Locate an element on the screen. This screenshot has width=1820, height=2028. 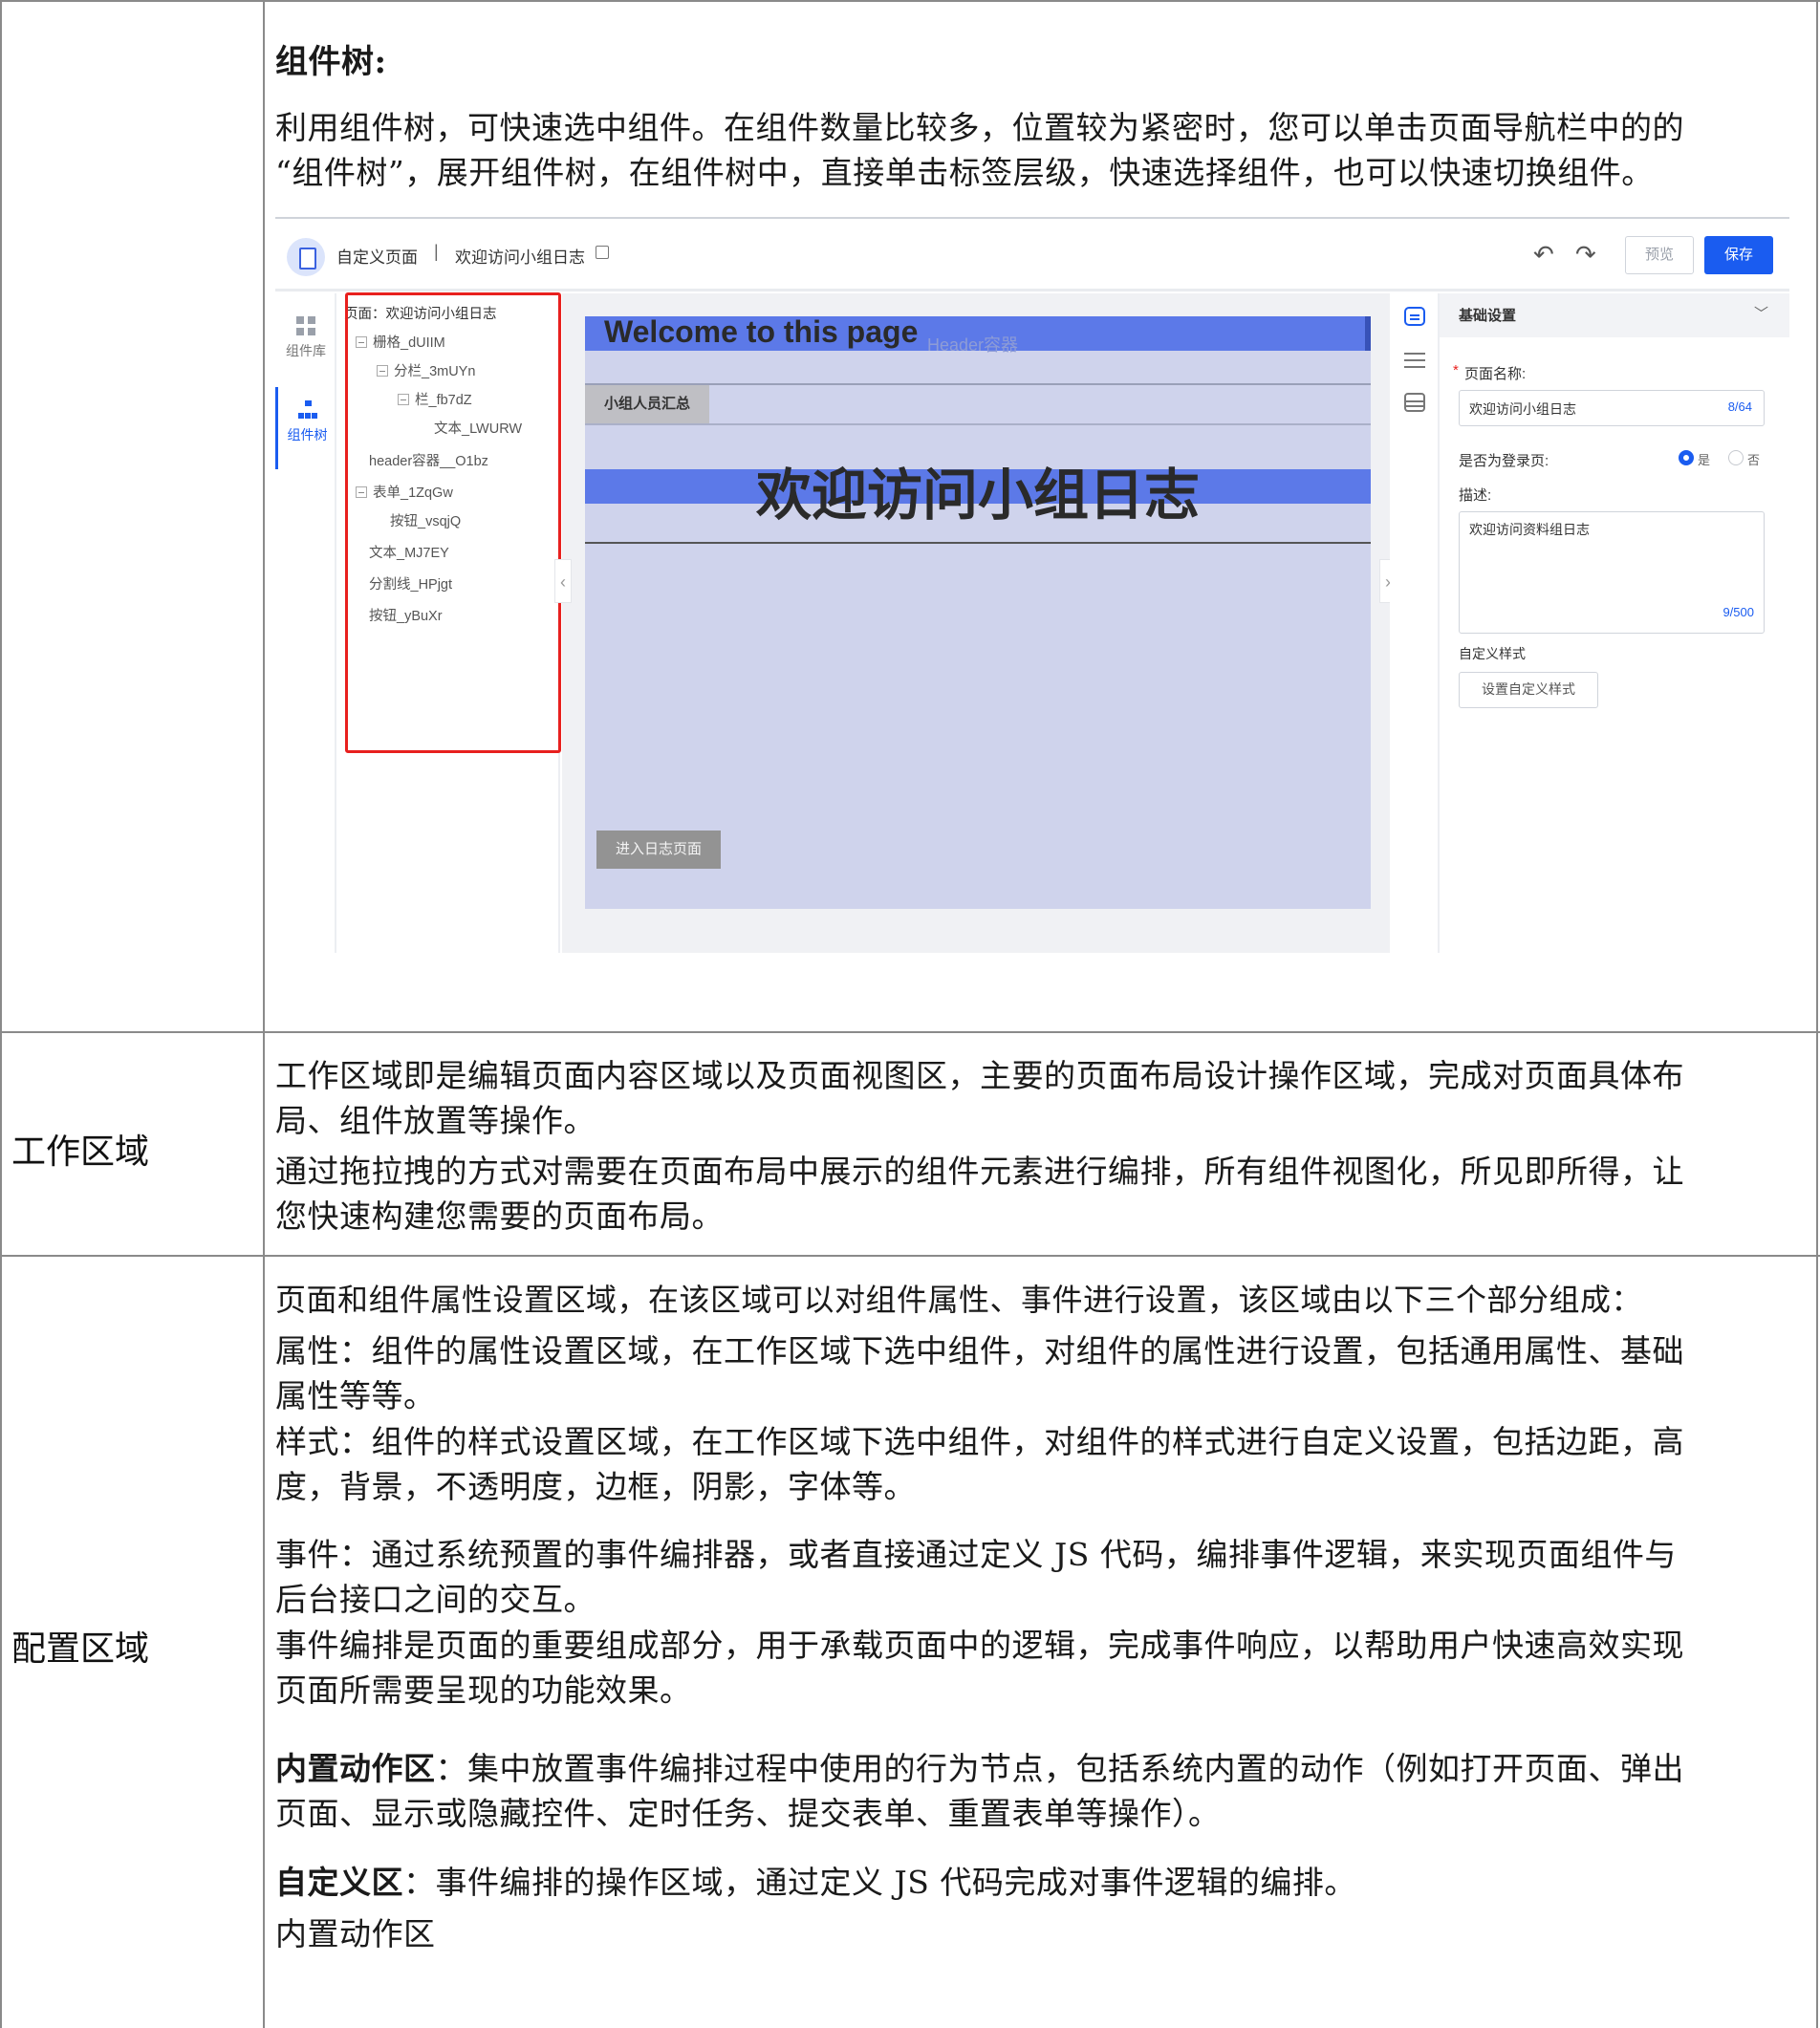
table-border-left is located at coordinates (1, 1014).